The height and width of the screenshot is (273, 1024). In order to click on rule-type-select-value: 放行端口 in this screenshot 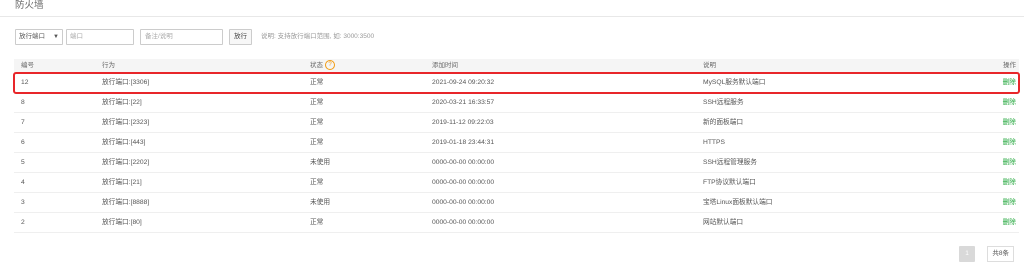, I will do `click(32, 36)`.